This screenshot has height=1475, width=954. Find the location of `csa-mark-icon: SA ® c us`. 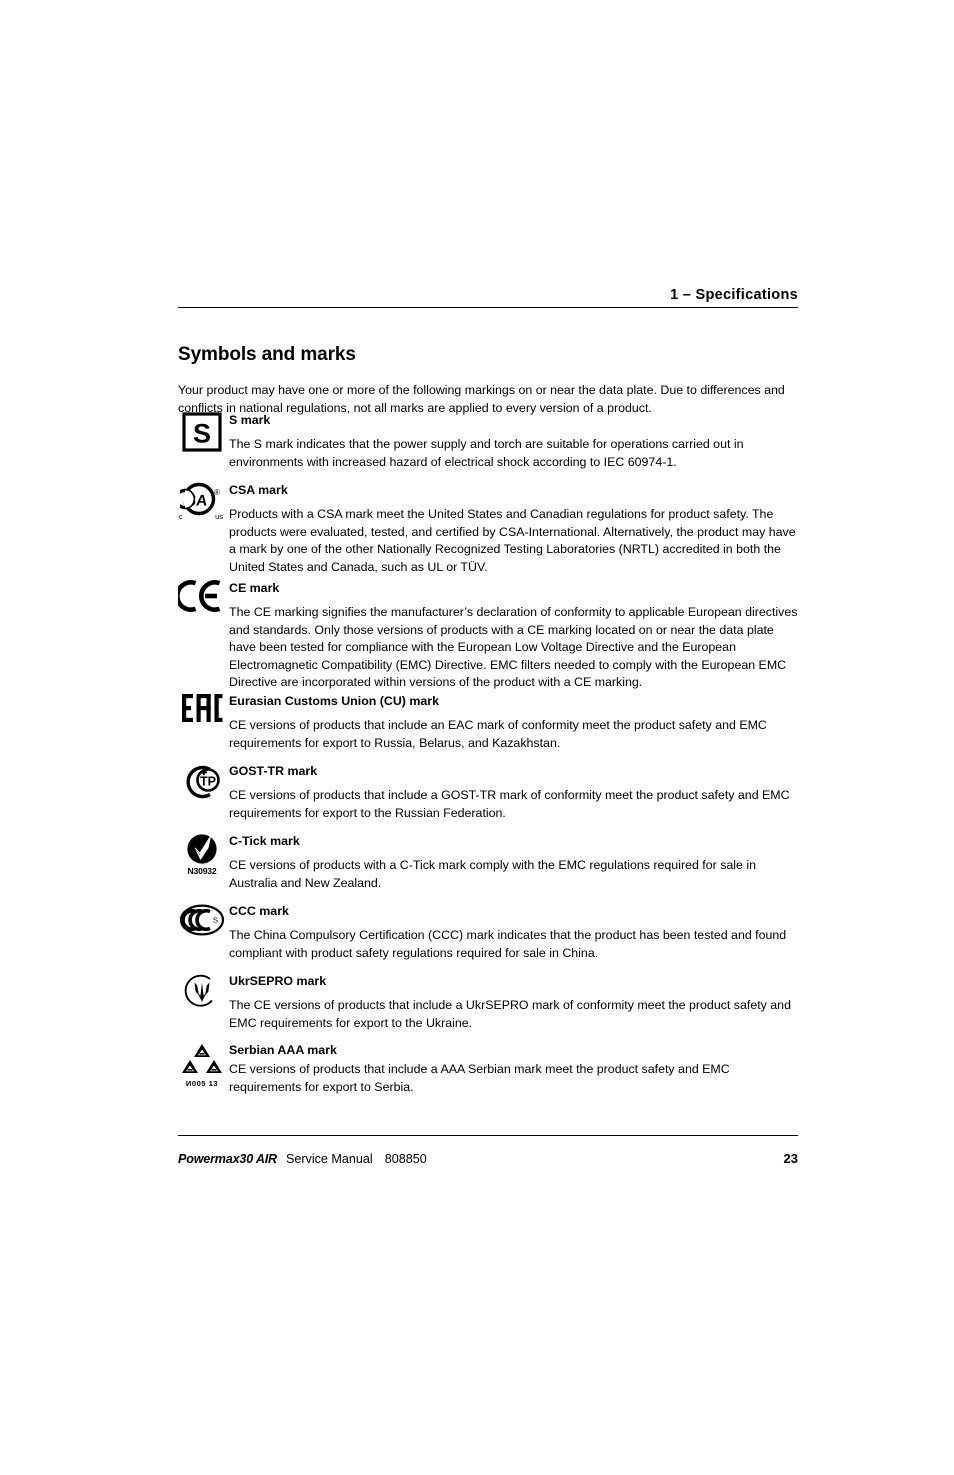

csa-mark-icon: SA ® c us is located at coordinates (202, 502).